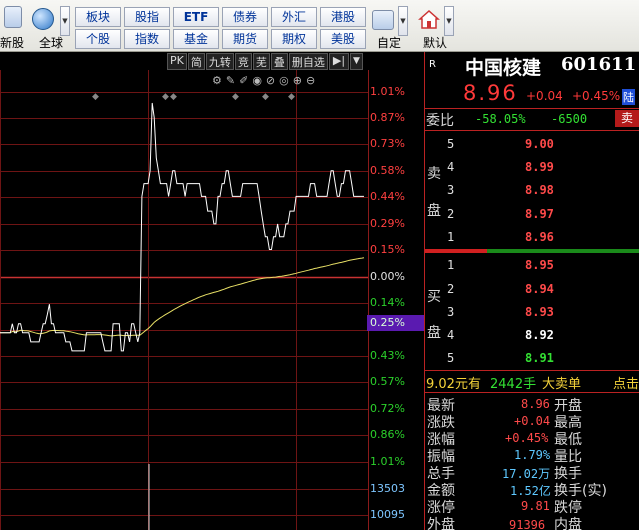 The height and width of the screenshot is (530, 639). What do you see at coordinates (294, 17) in the screenshot?
I see `toolbar-btn-forex: 外汇` at bounding box center [294, 17].